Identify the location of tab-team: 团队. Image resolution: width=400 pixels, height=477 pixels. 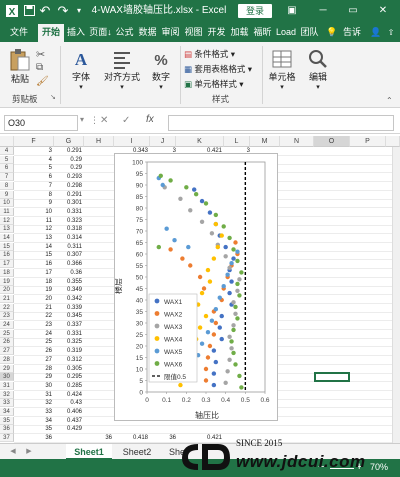
(309, 33).